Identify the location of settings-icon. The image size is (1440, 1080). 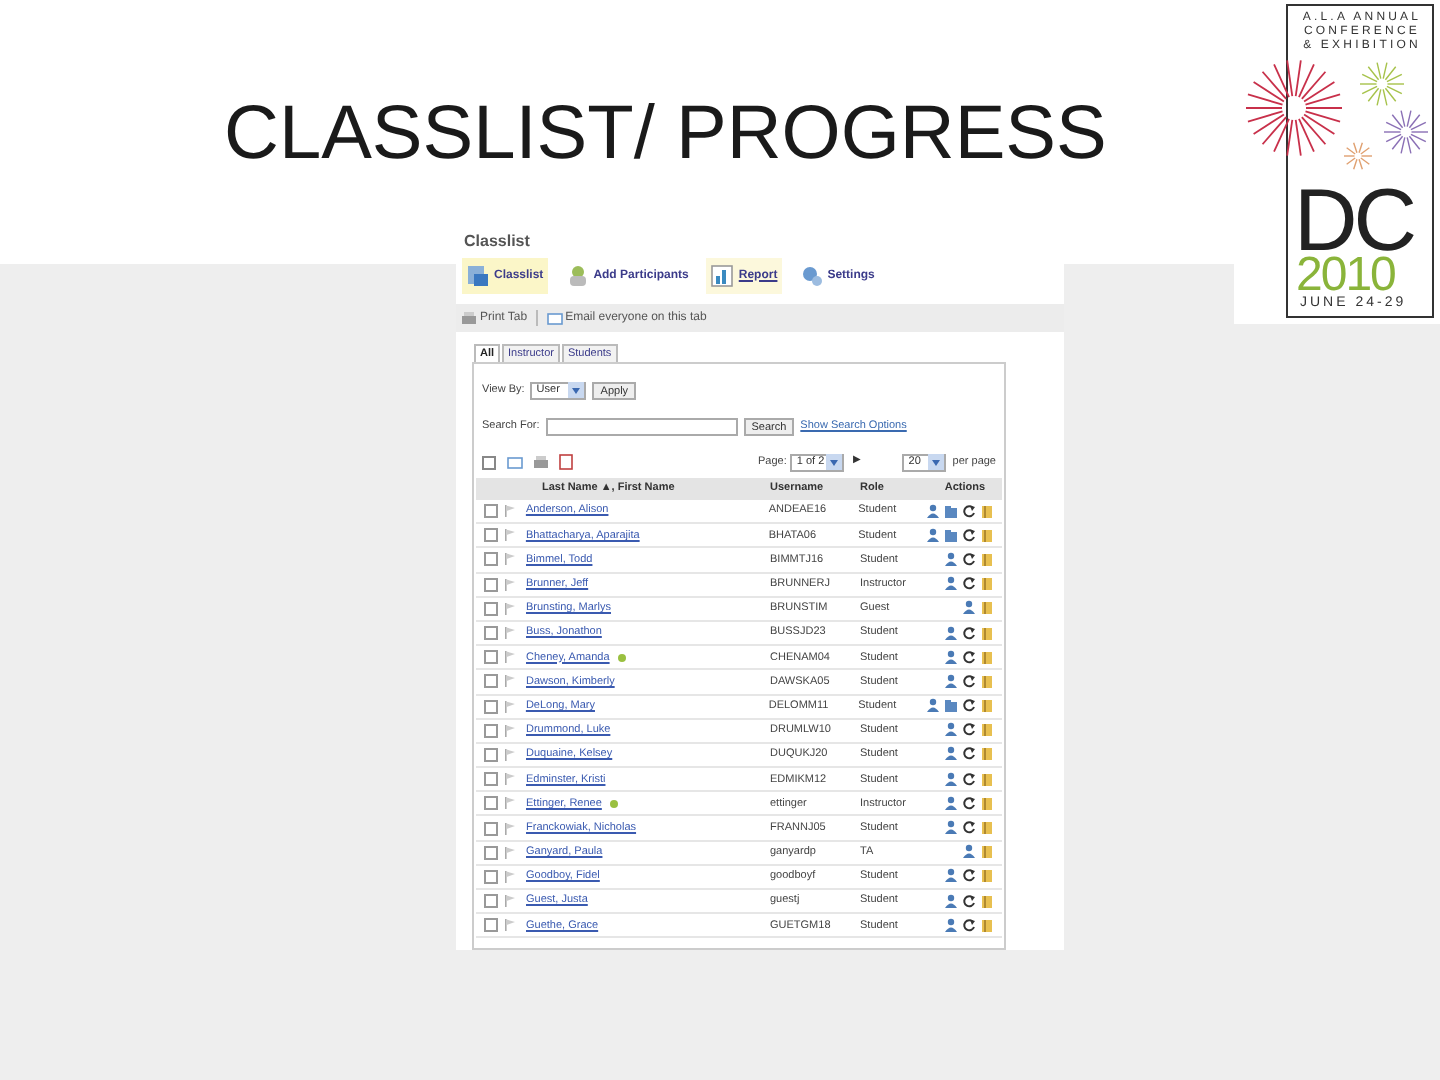
(811, 276).